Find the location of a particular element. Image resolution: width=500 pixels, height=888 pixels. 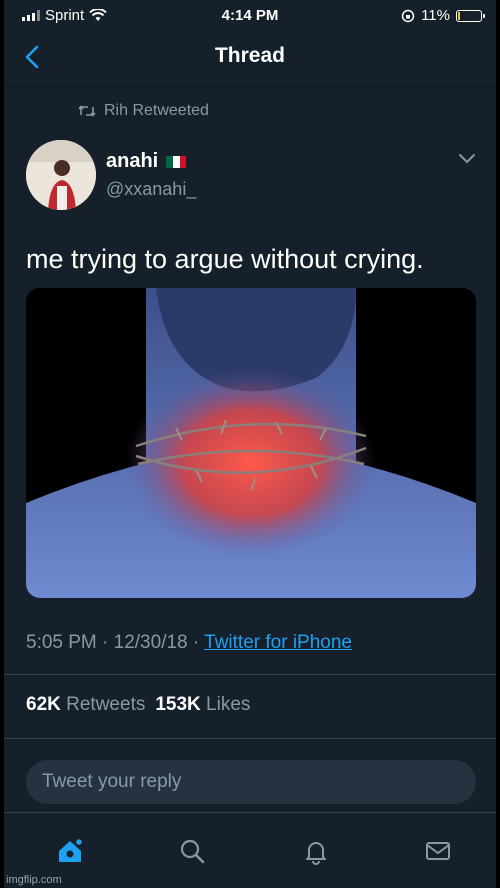

page-title: Thread is located at coordinates (249, 55).